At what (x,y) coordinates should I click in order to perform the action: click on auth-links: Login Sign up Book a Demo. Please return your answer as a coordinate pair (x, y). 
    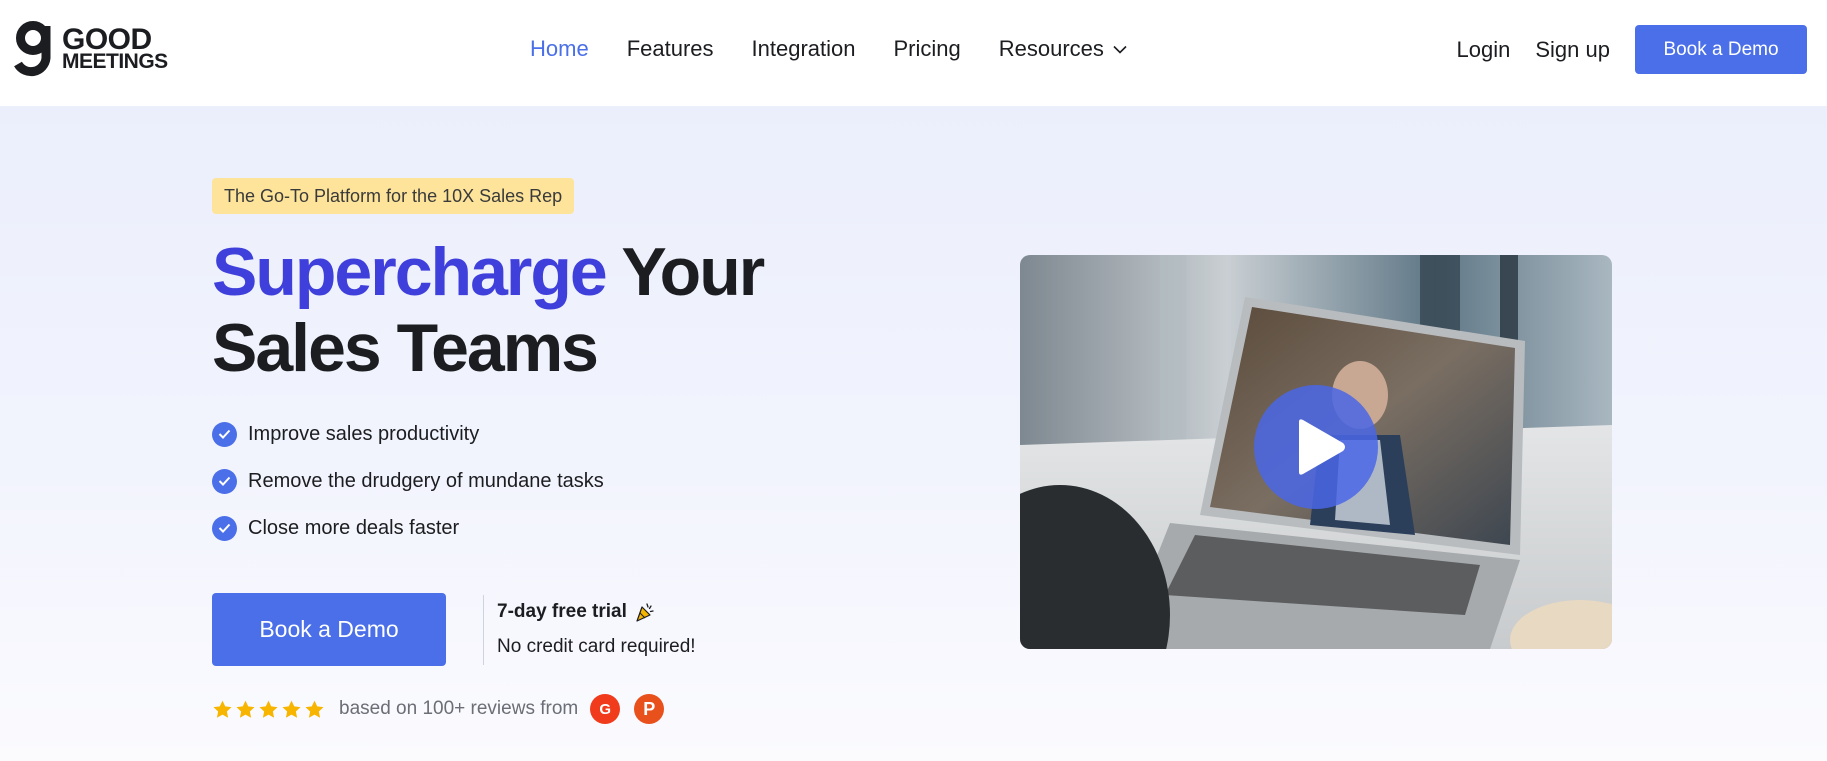
    Looking at the image, I should click on (1632, 49).